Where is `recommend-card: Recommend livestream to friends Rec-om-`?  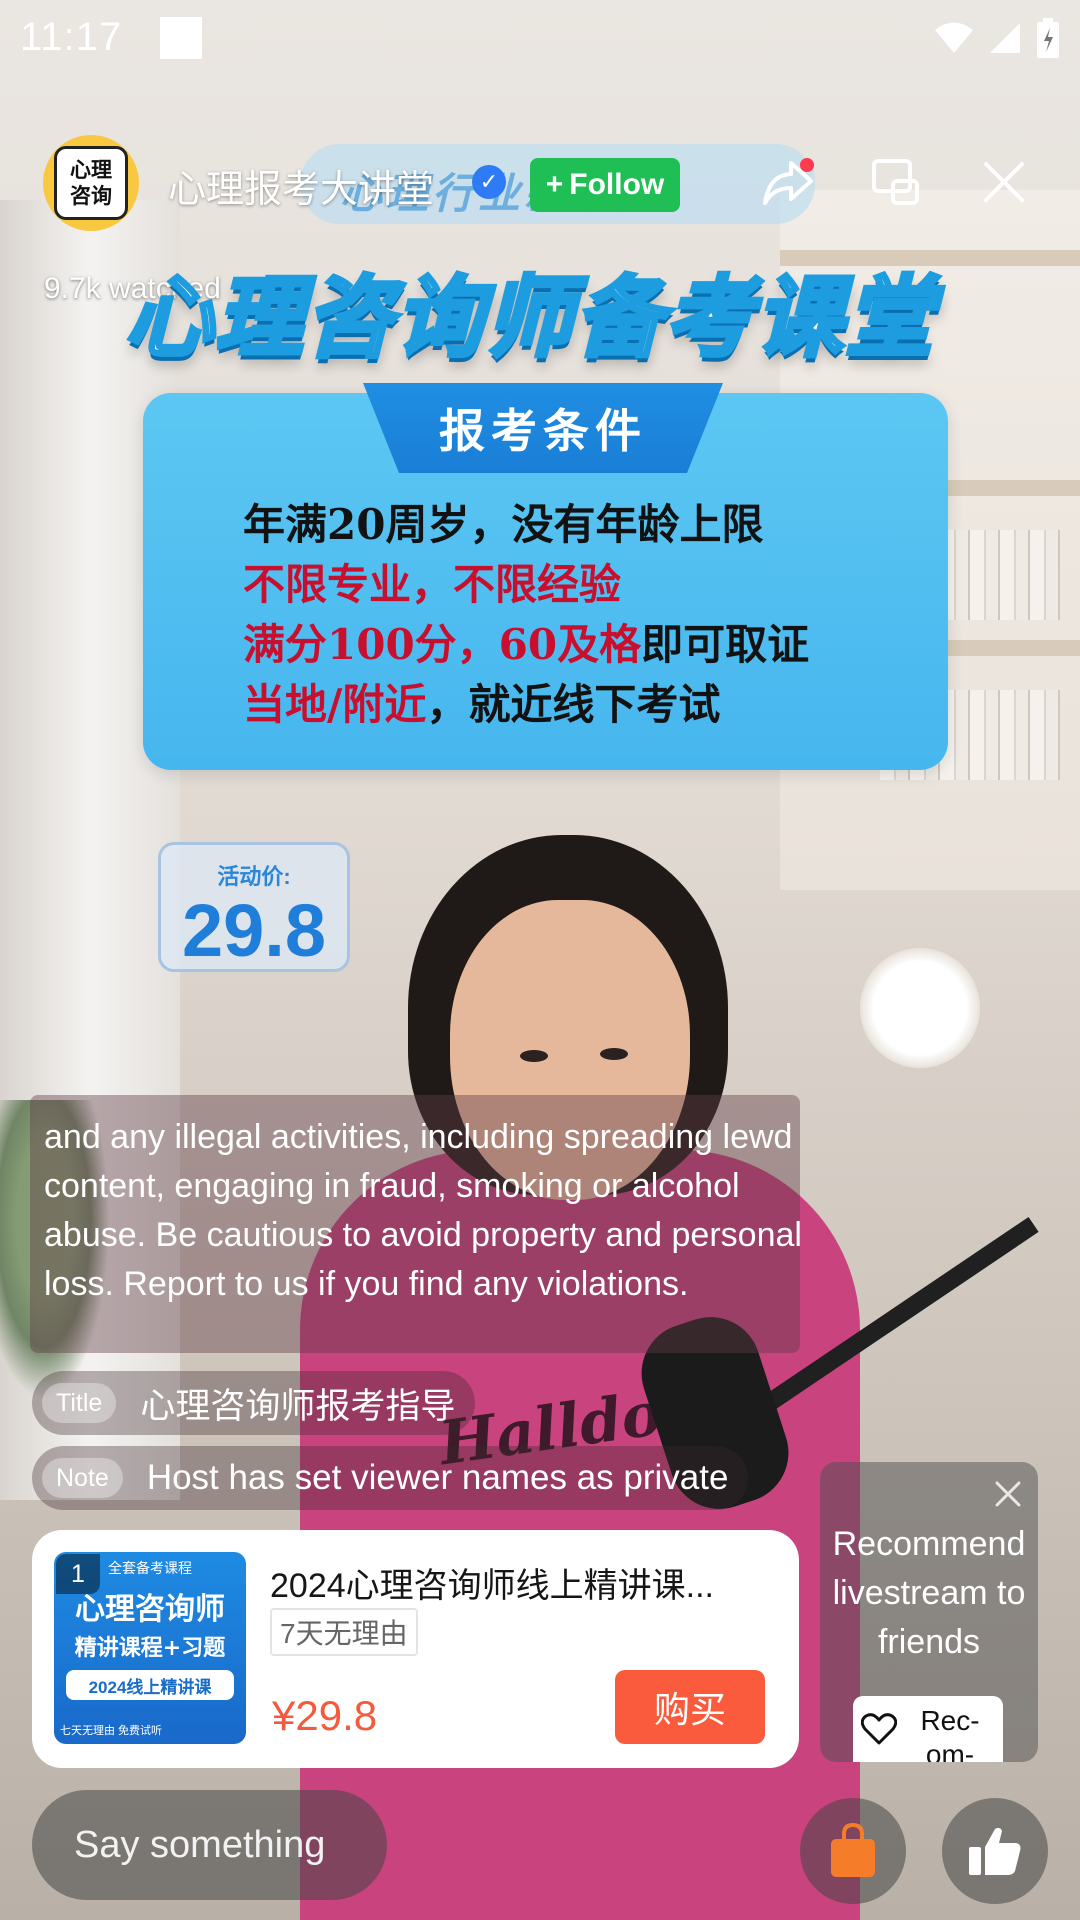
recommend-card: Recommend livestream to friends Rec-om- is located at coordinates (929, 1612).